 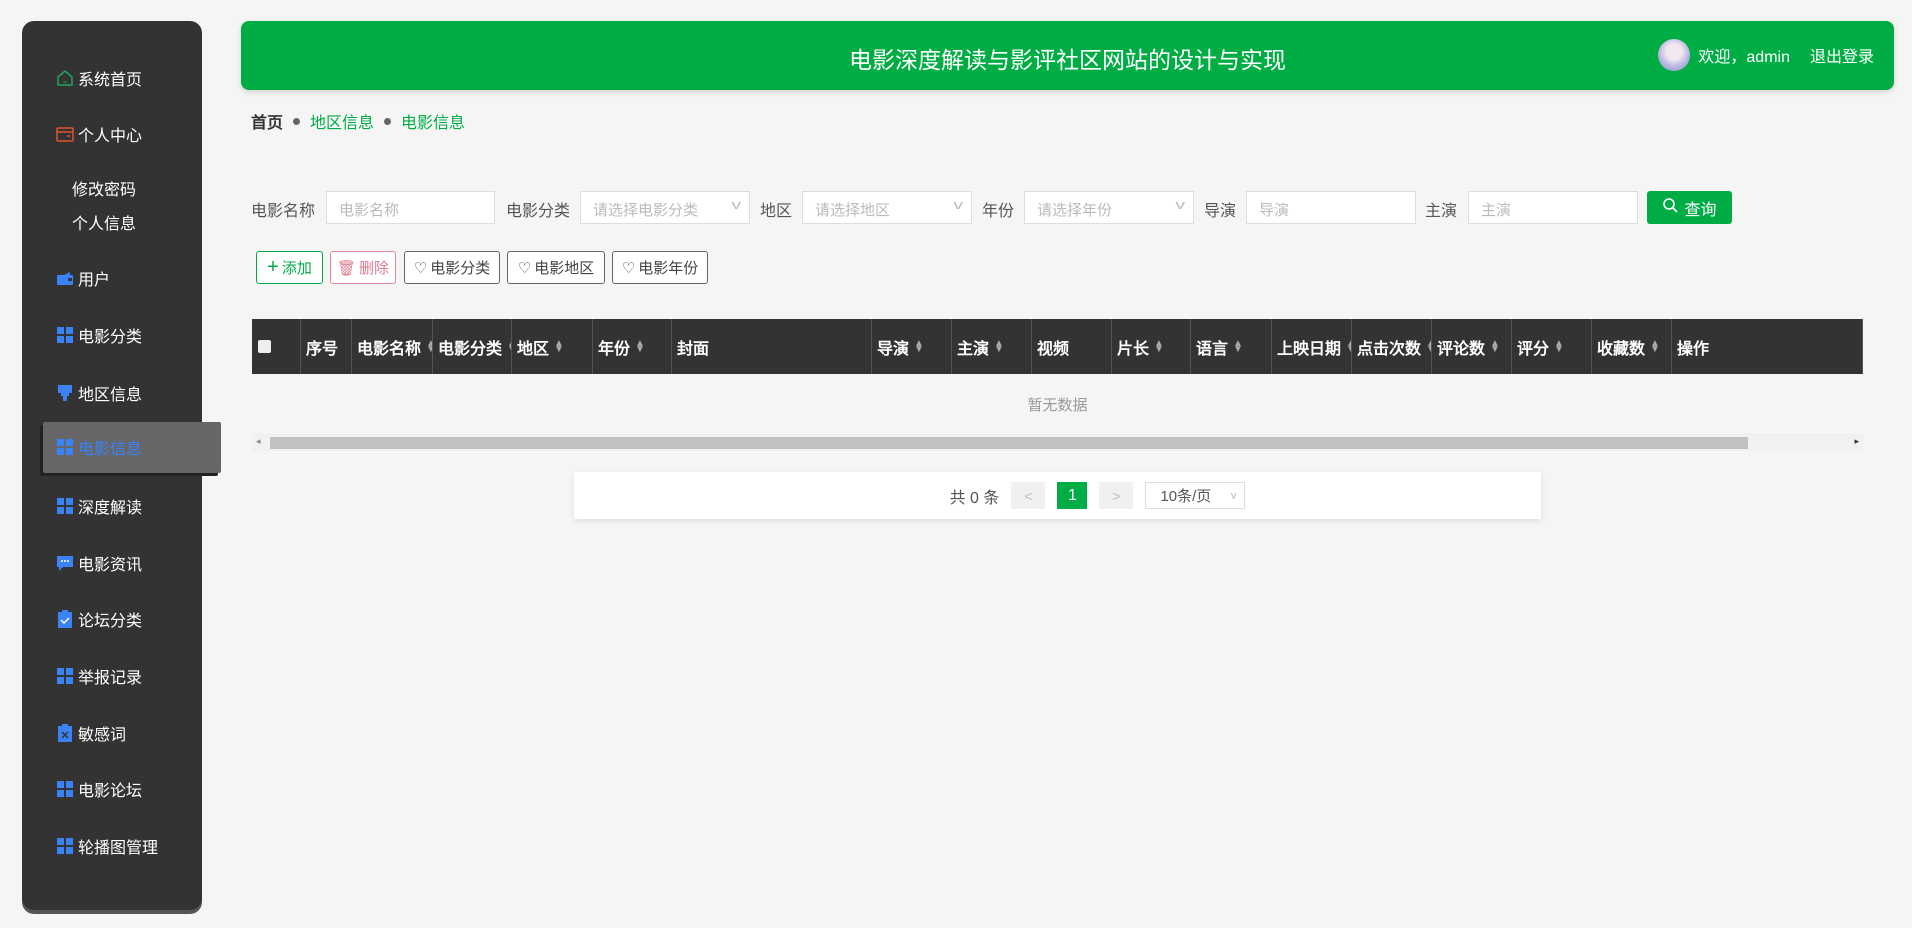 I want to click on prev-page-button: <, so click(x=1028, y=495).